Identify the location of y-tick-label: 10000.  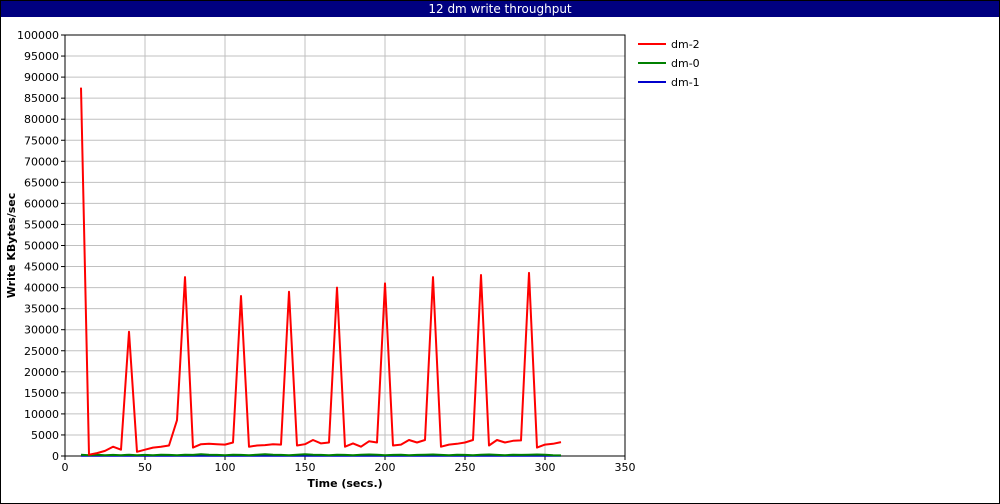
(41, 414).